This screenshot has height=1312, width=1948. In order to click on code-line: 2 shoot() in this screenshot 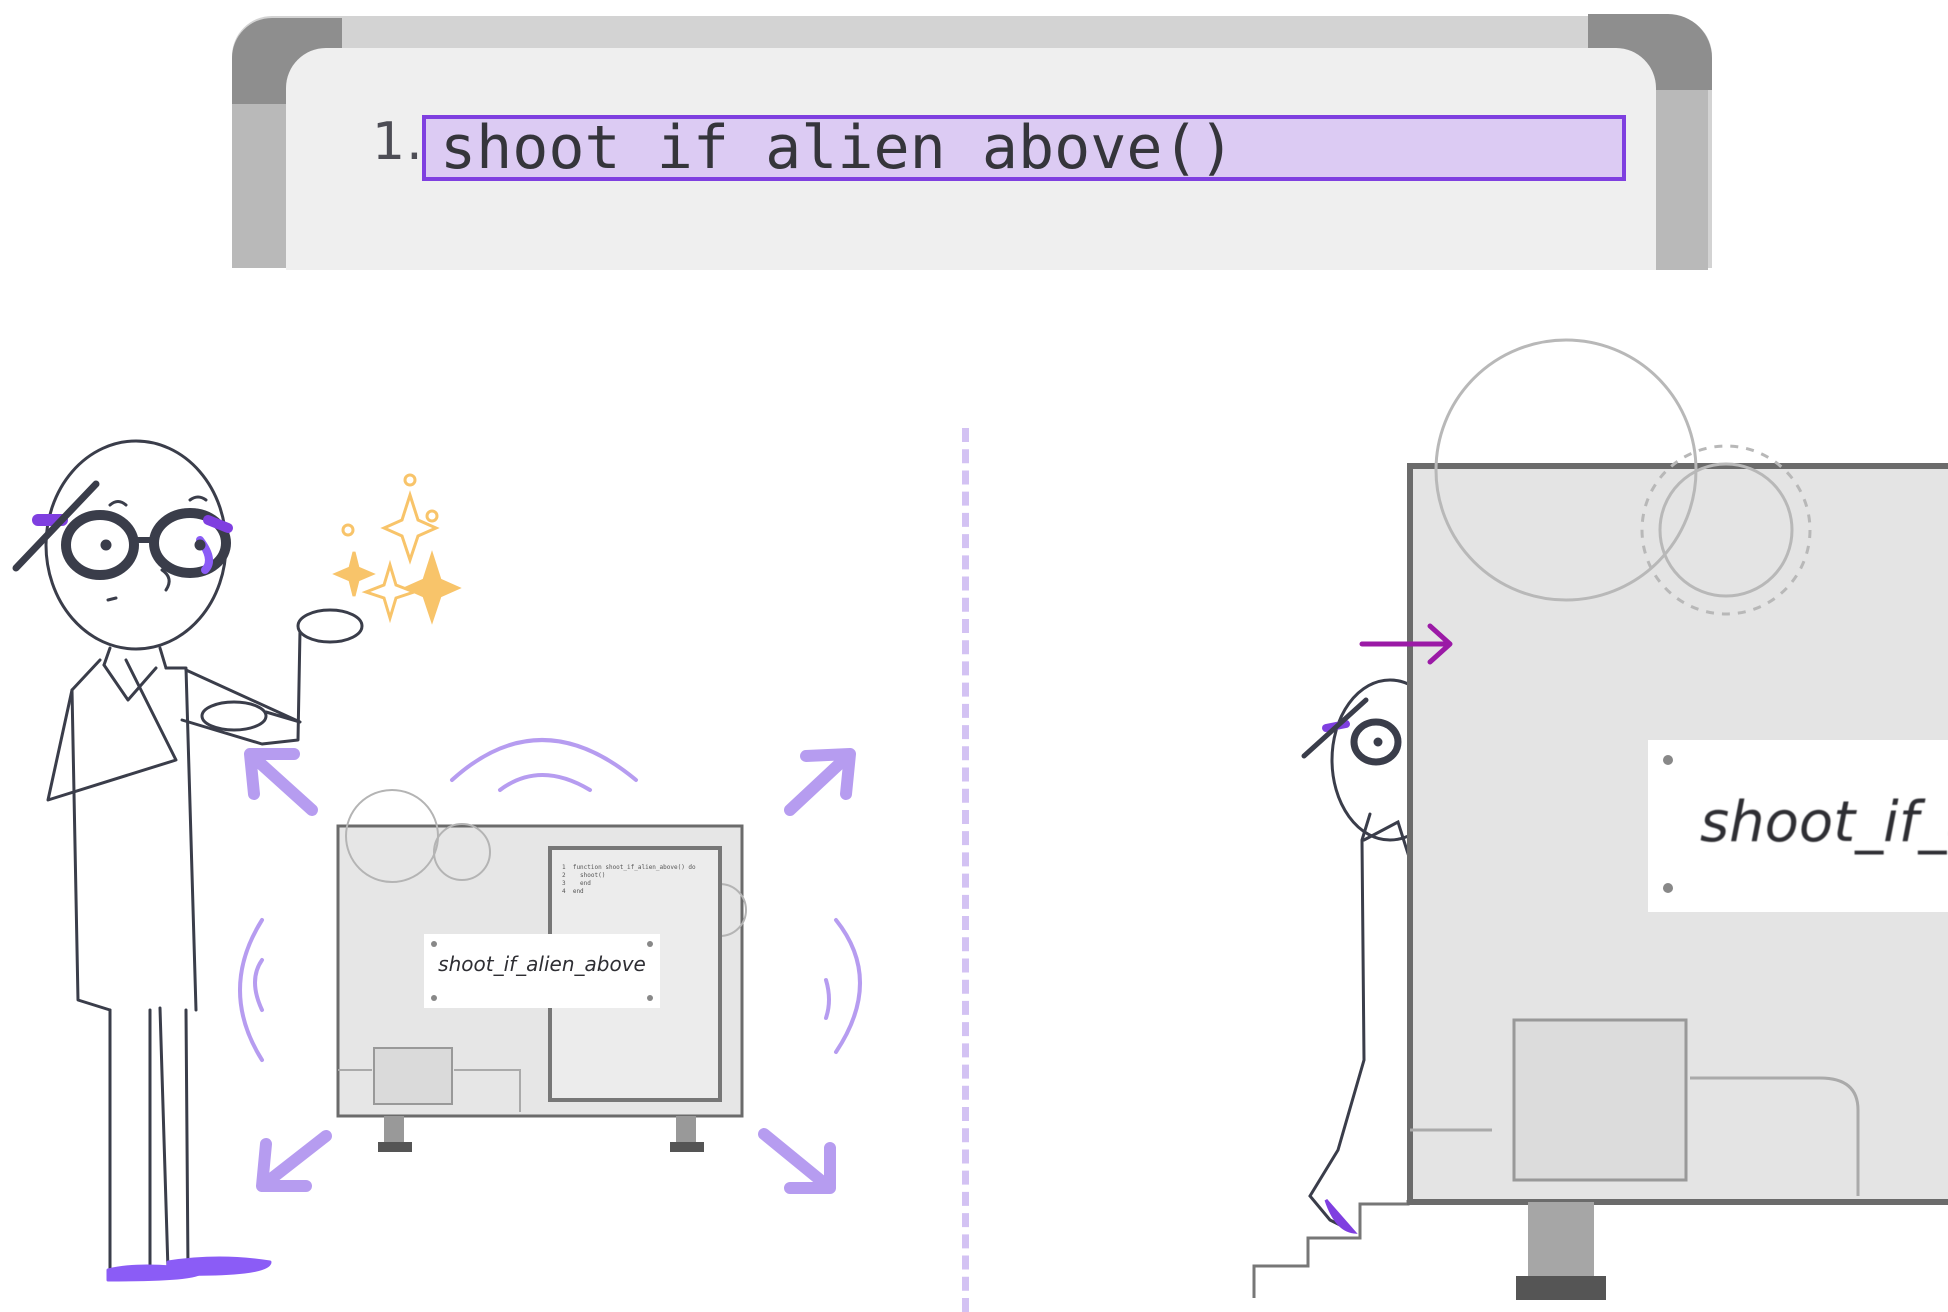, I will do `click(584, 875)`.